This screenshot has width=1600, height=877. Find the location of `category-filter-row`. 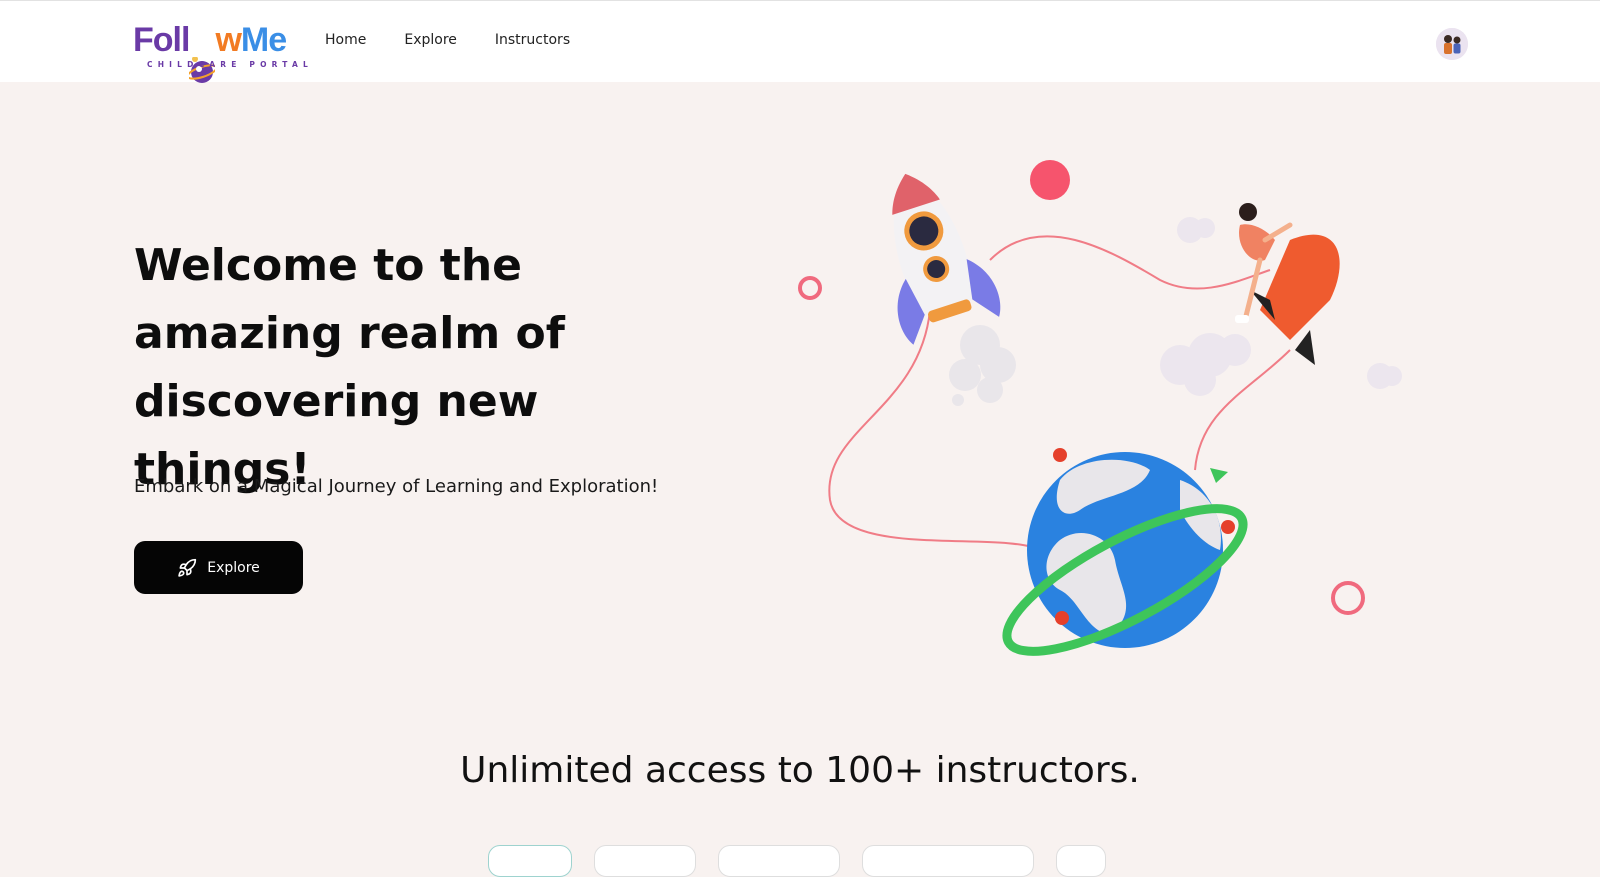

category-filter-row is located at coordinates (797, 861).